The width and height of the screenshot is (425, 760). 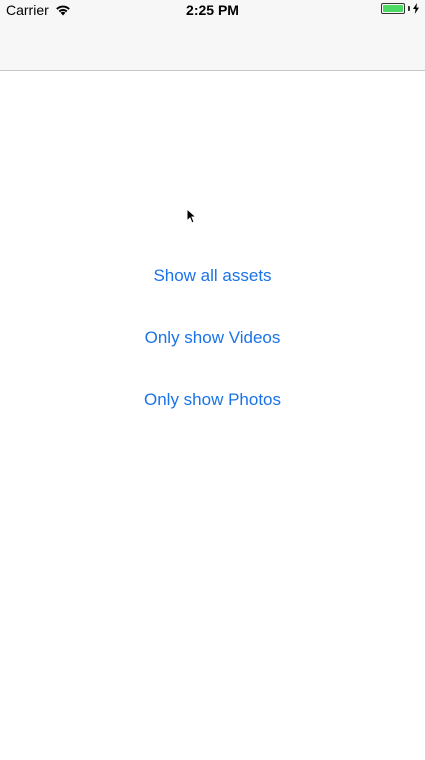 I want to click on only-show-videos-button: Only show Videos, so click(x=212, y=338).